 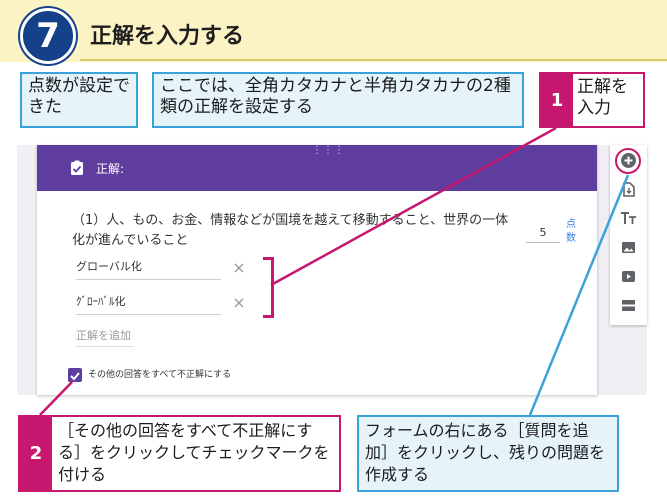 I want to click on step2-number: 2, so click(x=36, y=453).